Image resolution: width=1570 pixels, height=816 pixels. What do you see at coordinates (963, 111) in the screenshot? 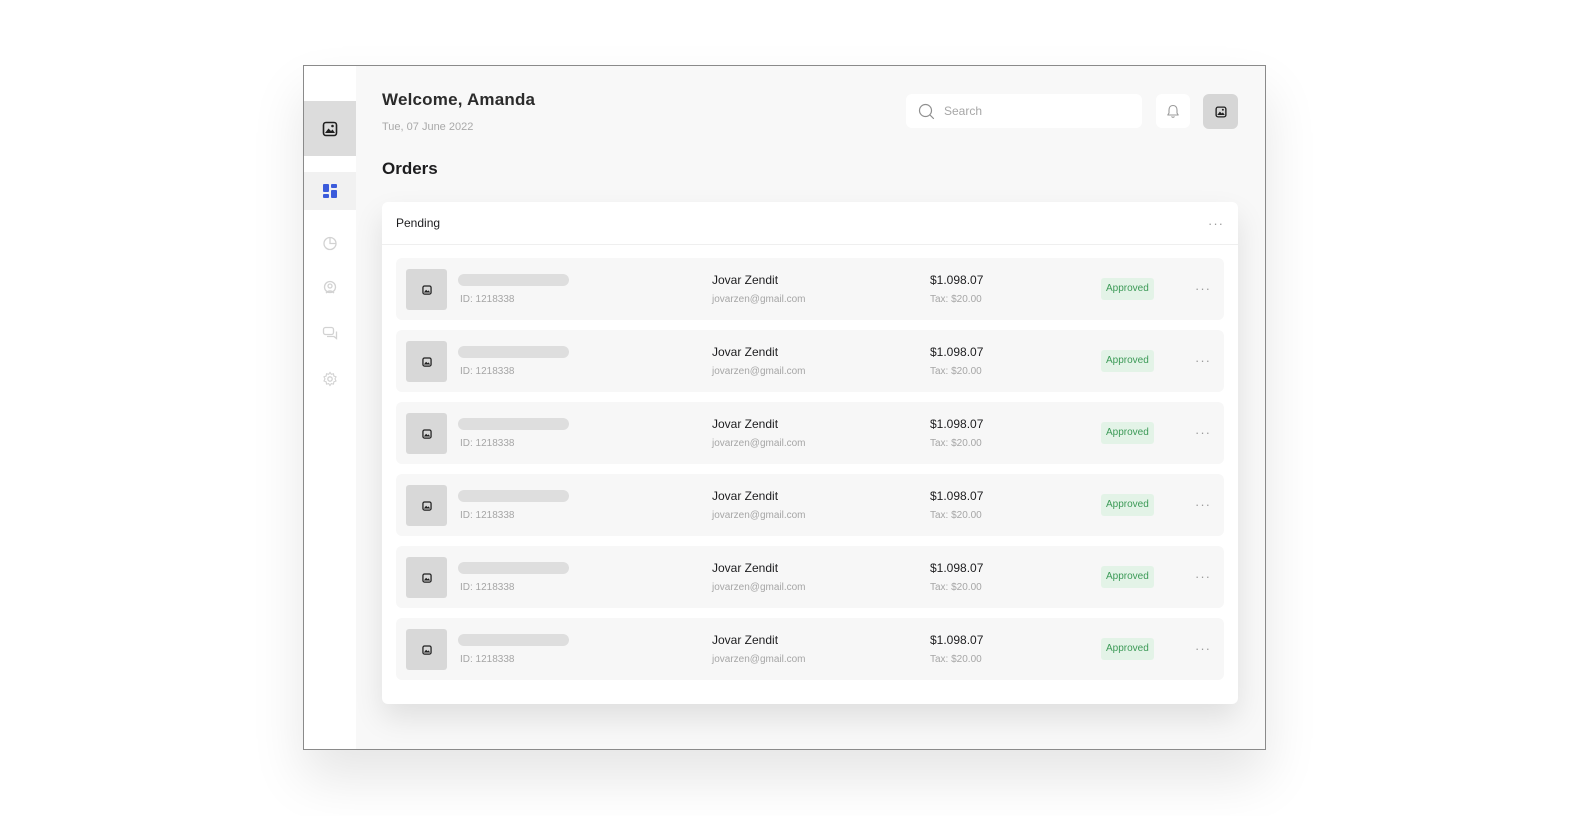
I see `search-placeholder: Search` at bounding box center [963, 111].